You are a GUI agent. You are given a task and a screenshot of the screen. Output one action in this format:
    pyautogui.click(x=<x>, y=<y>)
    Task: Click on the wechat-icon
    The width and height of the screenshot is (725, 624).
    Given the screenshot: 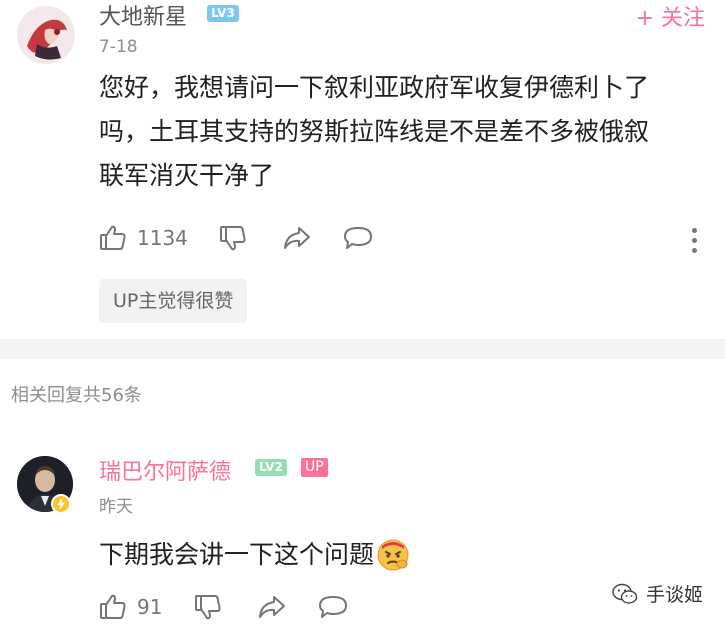 What is the action you would take?
    pyautogui.click(x=625, y=593)
    